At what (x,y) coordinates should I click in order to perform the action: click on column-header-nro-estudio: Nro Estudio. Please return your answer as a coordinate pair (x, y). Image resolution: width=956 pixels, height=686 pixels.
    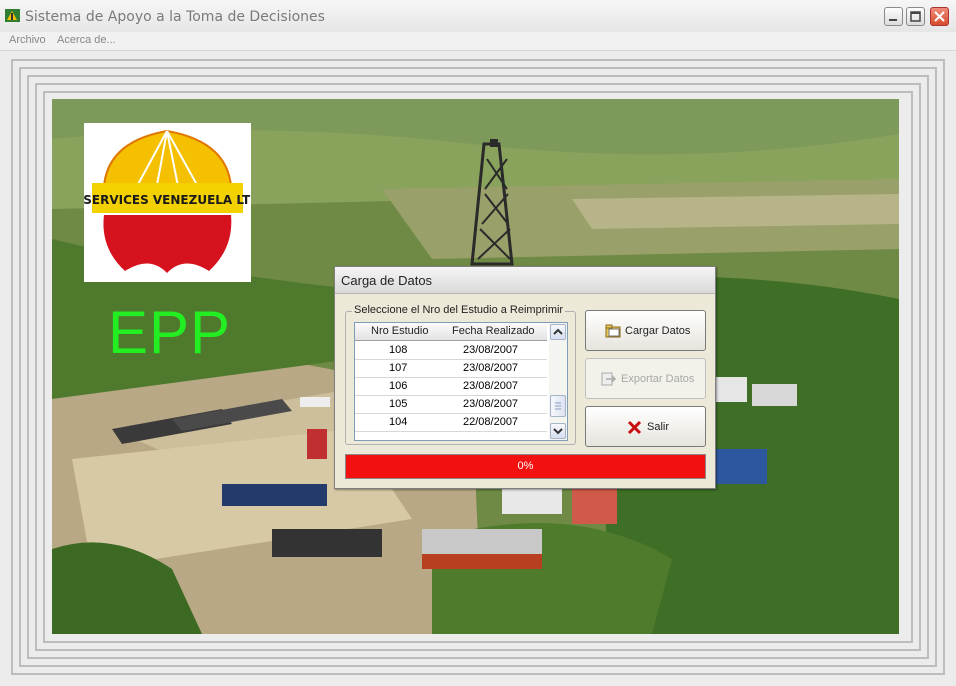
    Looking at the image, I should click on (399, 331).